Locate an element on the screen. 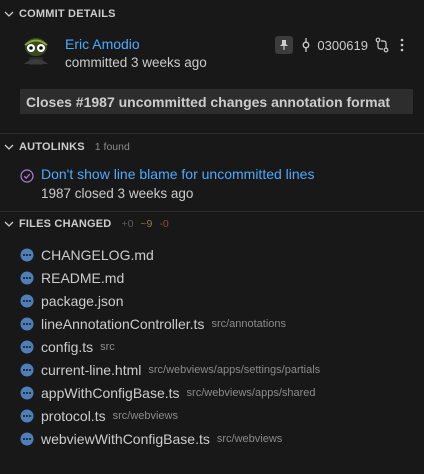  commit-details-title: COMMIT DETAILS is located at coordinates (67, 14).